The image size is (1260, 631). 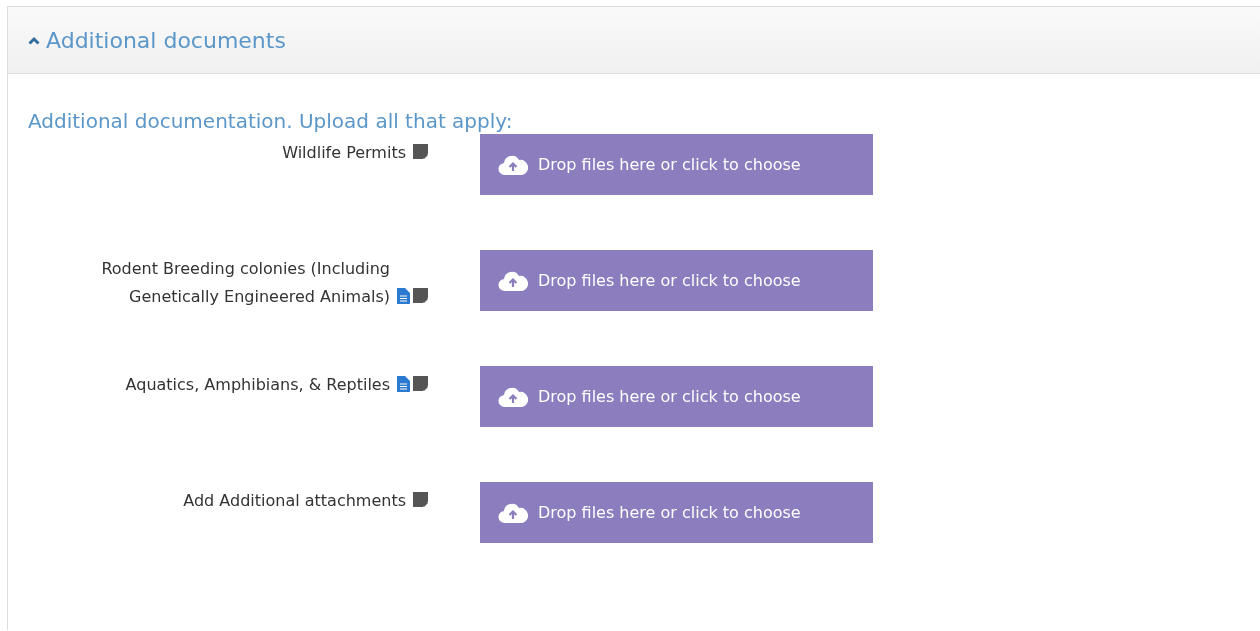 I want to click on field-label: Rodent Breeding colonies (Including Genetically Engineered Animals), so click(x=245, y=283).